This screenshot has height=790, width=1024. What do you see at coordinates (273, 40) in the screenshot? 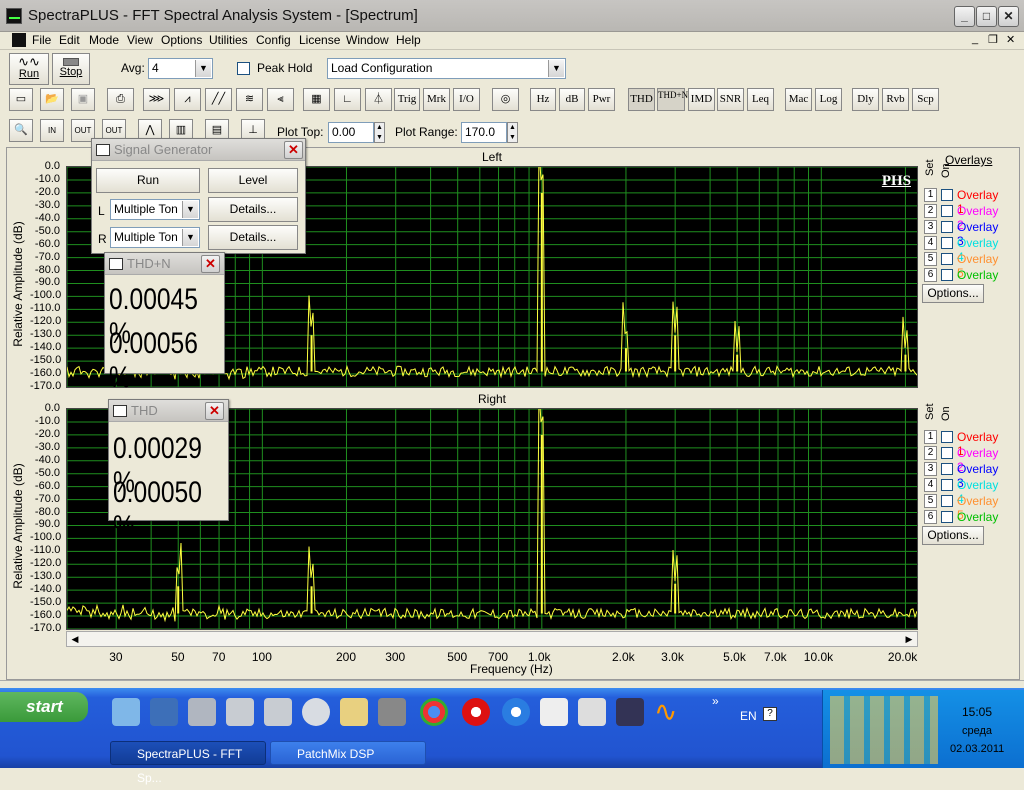
I see `menu-config: Config` at bounding box center [273, 40].